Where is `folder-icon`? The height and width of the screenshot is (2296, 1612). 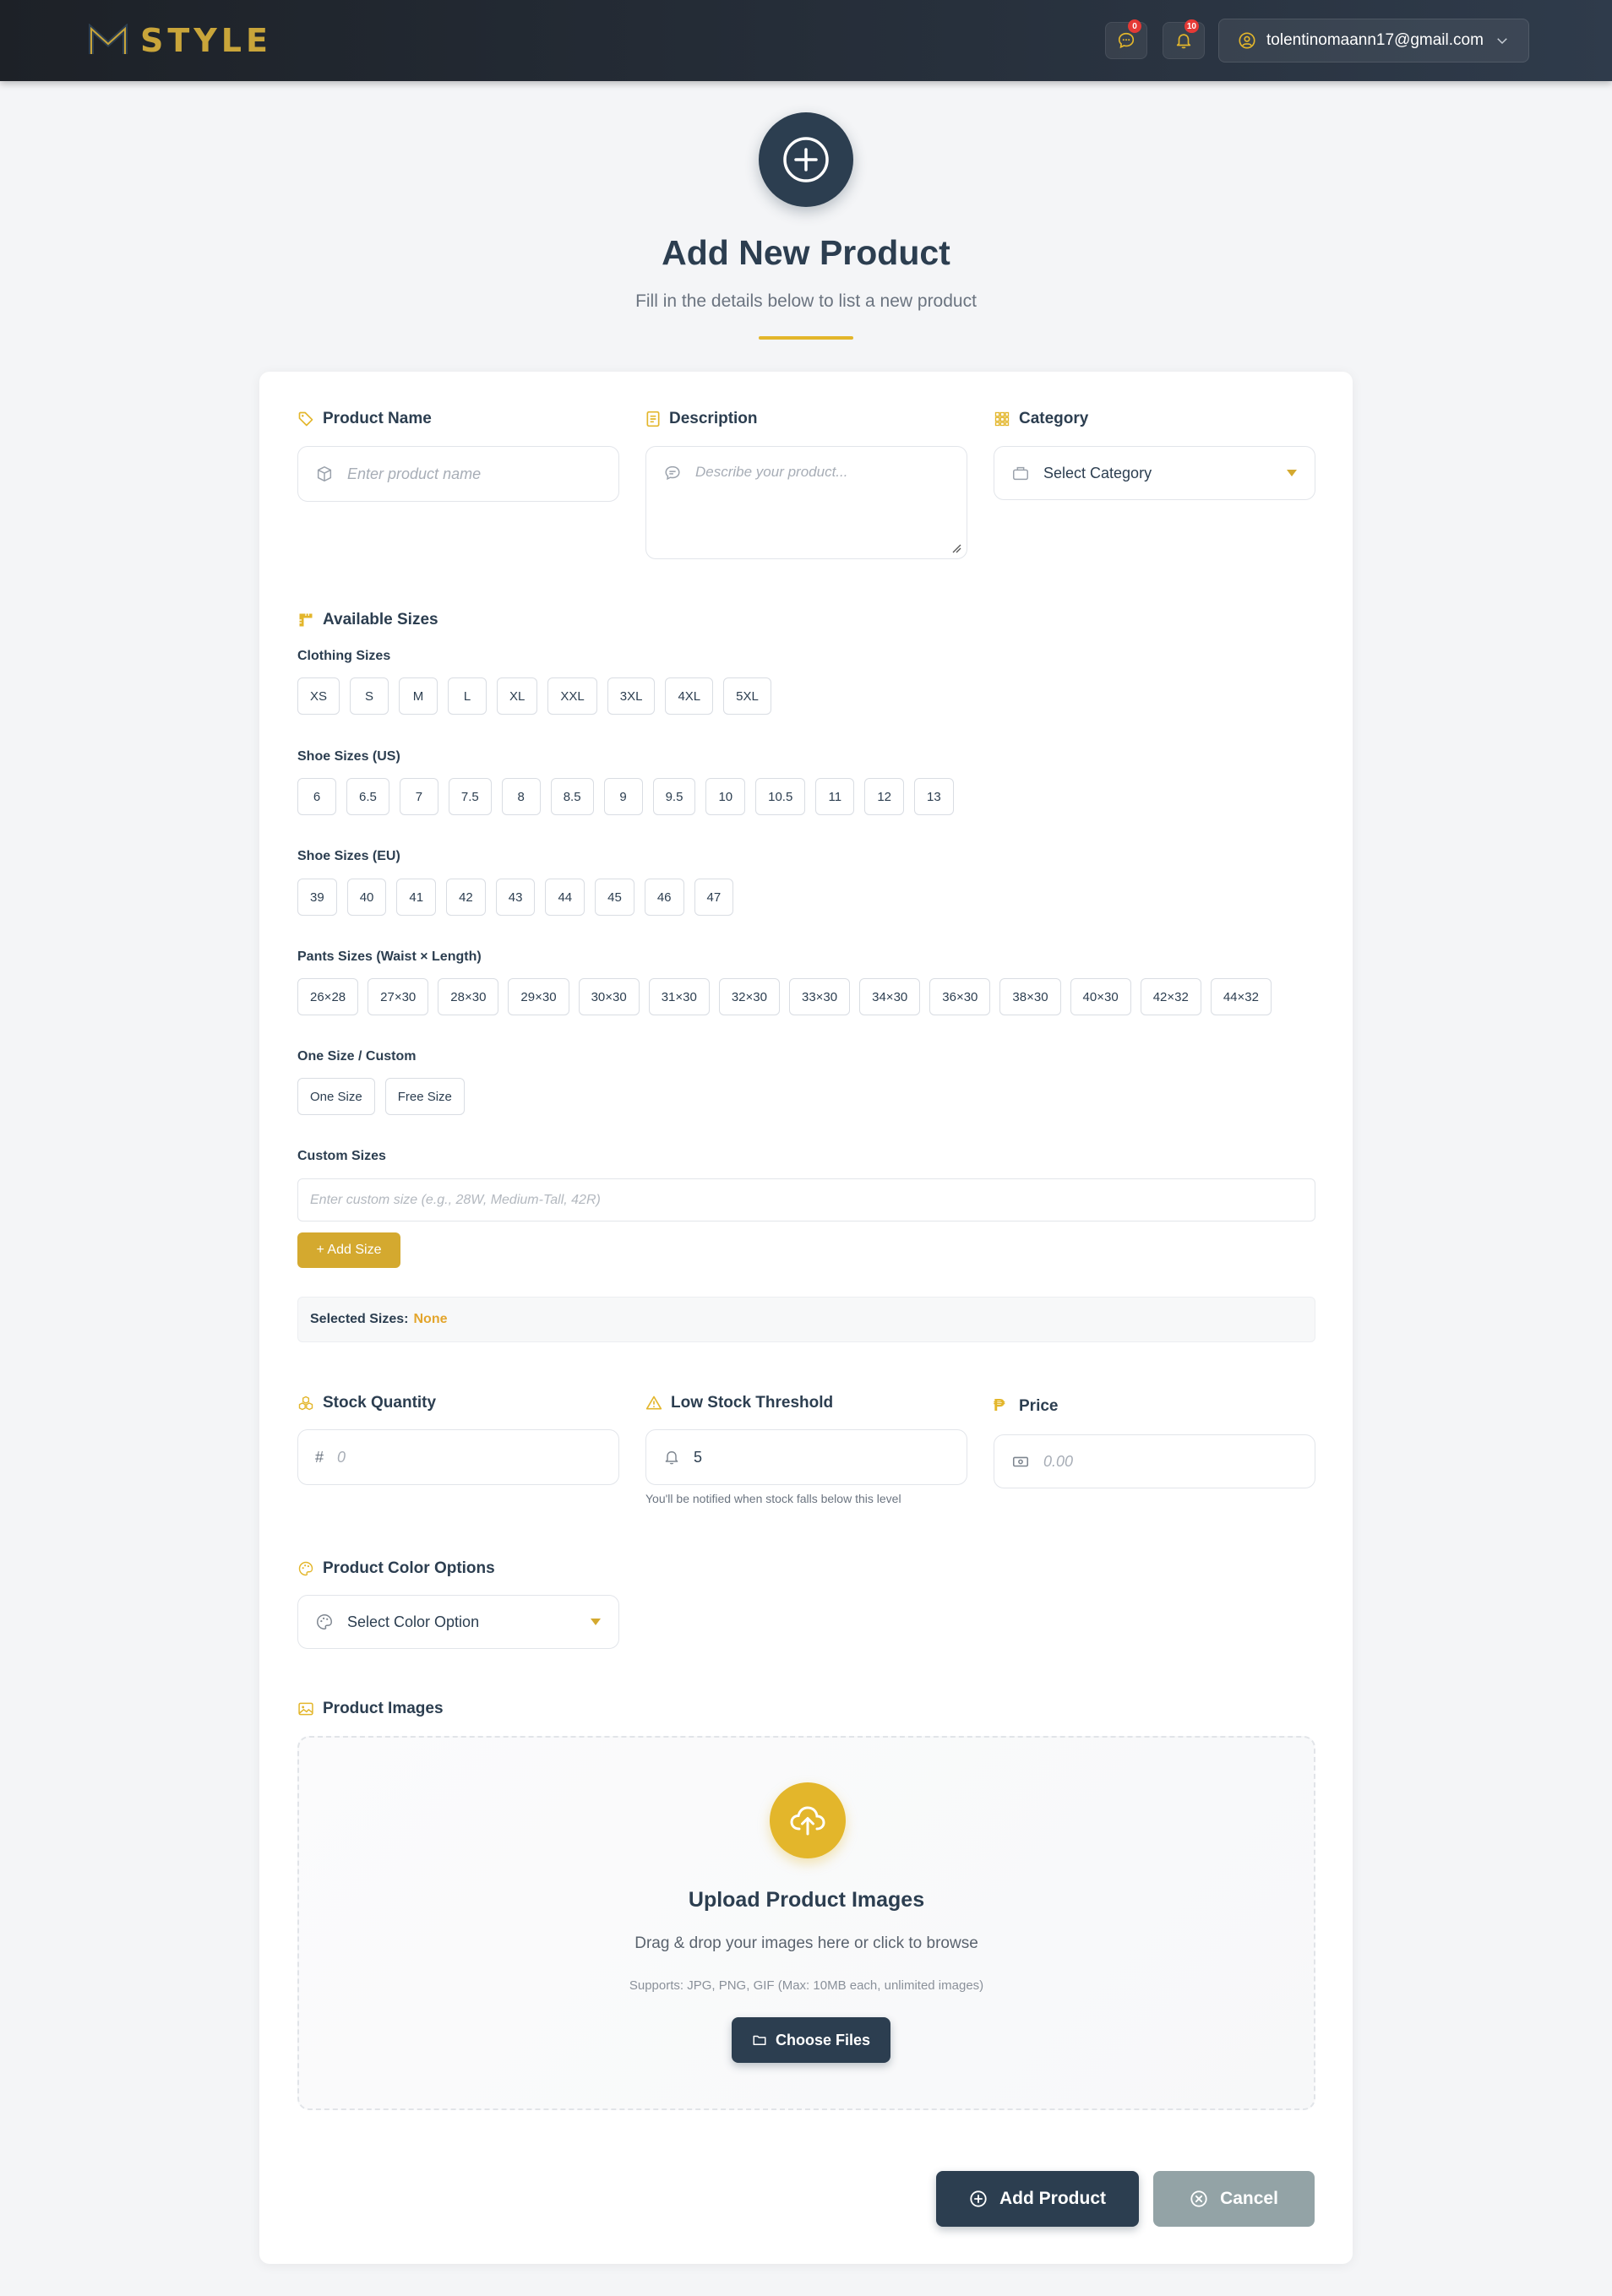 folder-icon is located at coordinates (759, 2040).